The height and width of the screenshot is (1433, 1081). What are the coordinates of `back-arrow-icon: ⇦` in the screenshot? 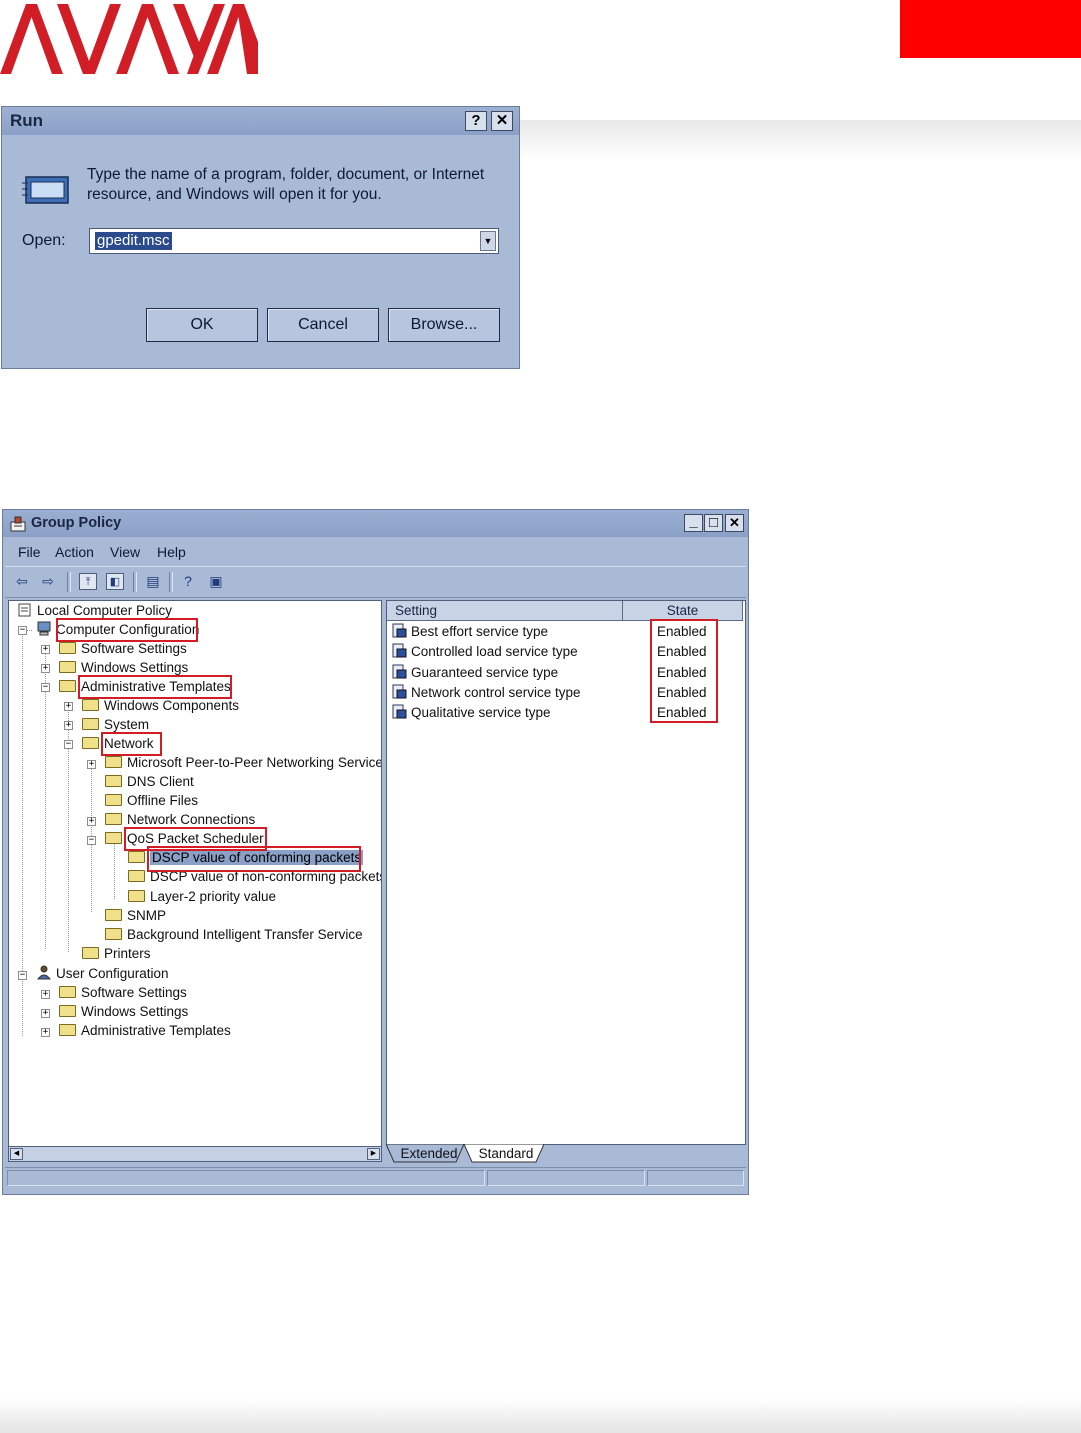 It's located at (22, 581).